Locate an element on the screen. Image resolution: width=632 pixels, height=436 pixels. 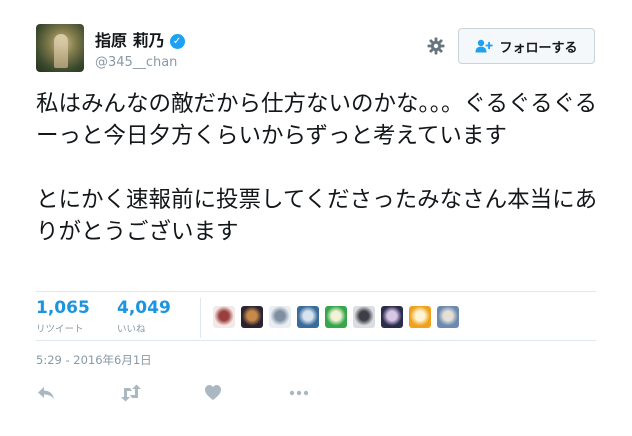
liker-avatars is located at coordinates (336, 317).